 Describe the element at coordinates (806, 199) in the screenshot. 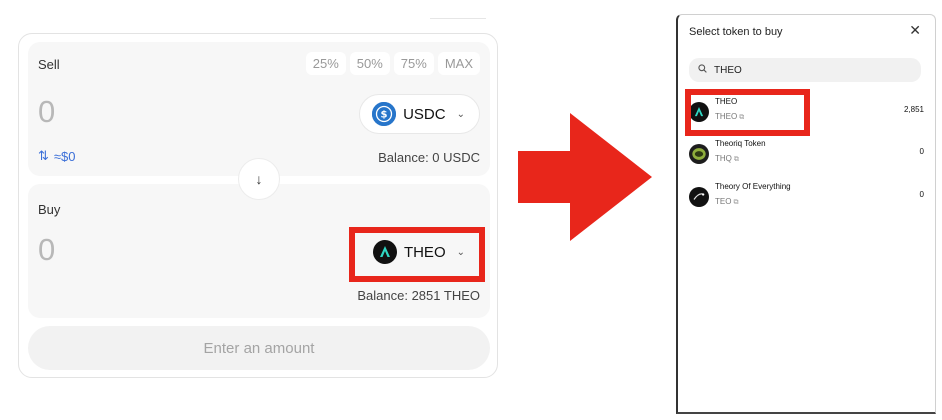

I see `token-list-item-teo: Theory Of Everything TEO ⧉ 0` at that location.